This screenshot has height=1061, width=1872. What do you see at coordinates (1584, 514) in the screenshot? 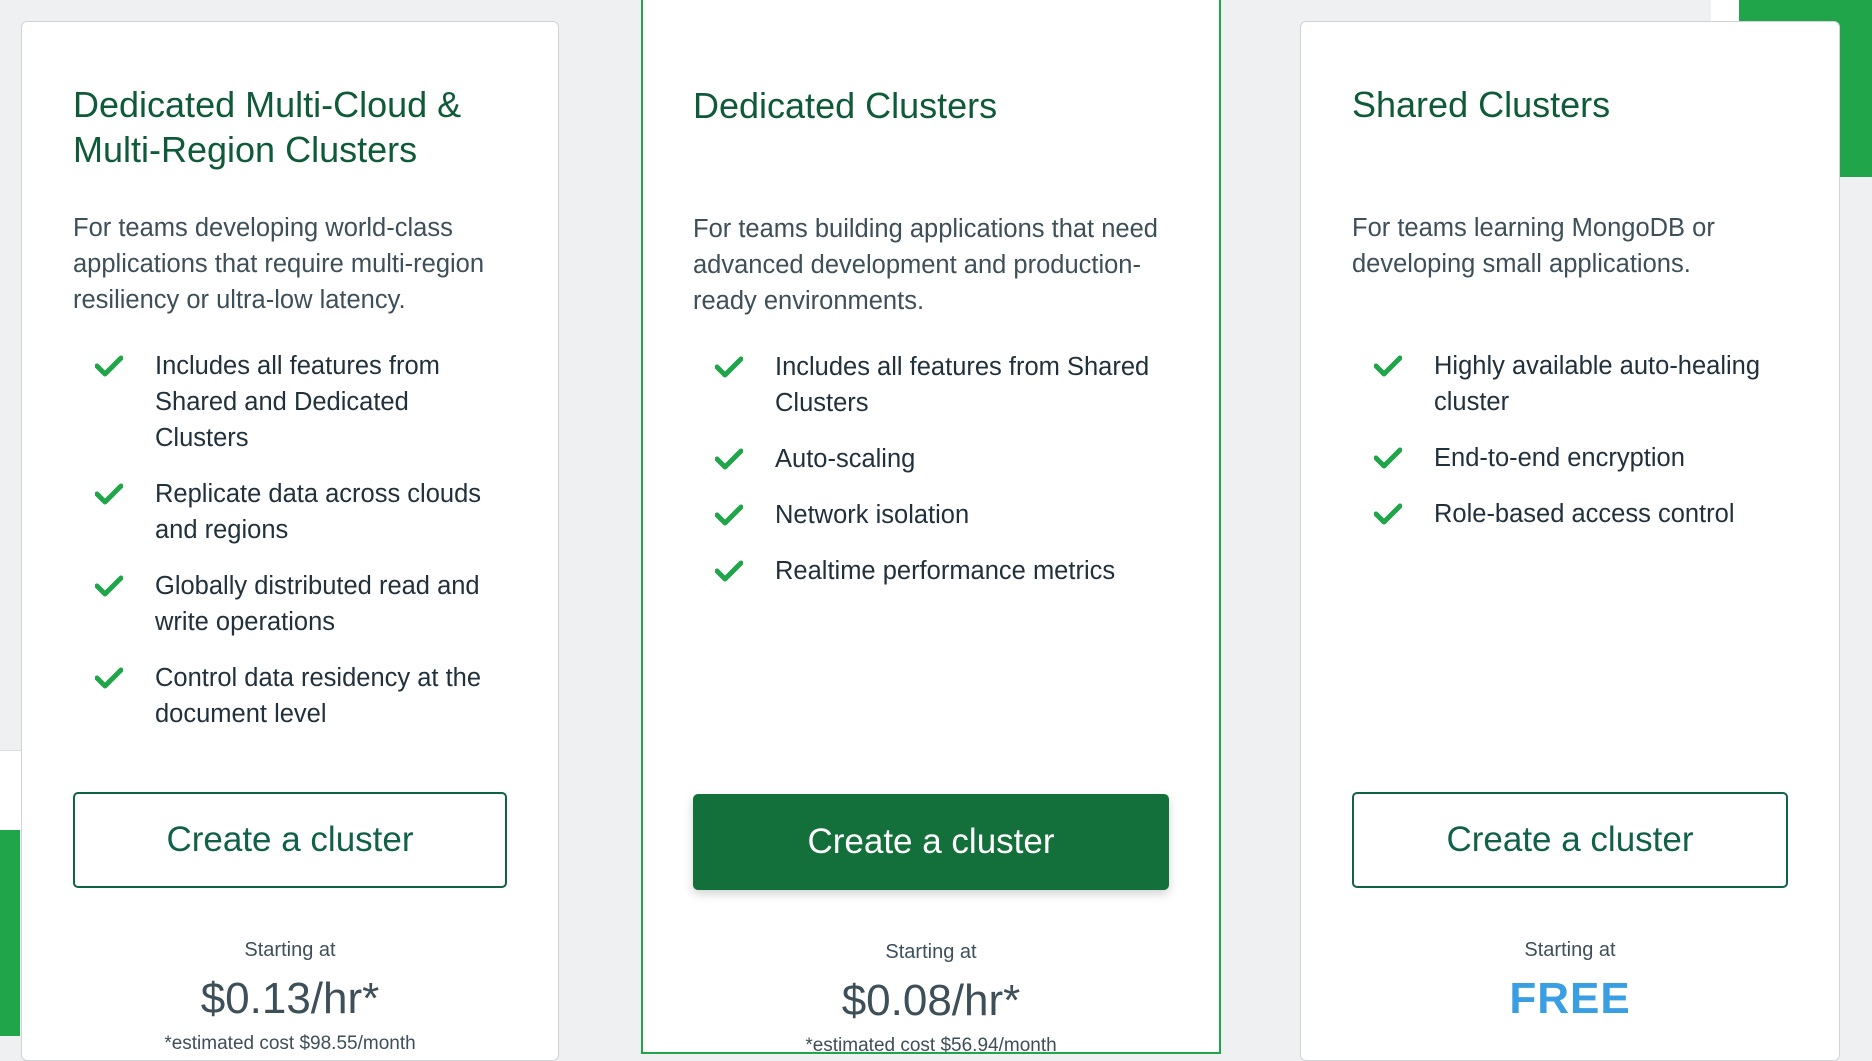
I see `feature-text: Role-based access control` at bounding box center [1584, 514].